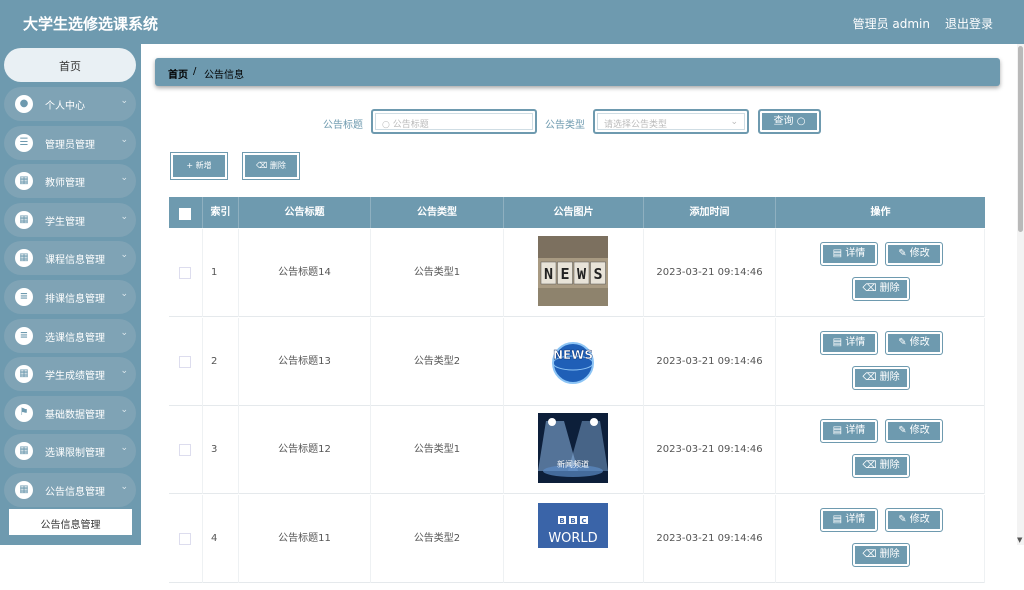 The width and height of the screenshot is (1024, 590). I want to click on batch-delete-button: ⌫ 删除, so click(271, 166).